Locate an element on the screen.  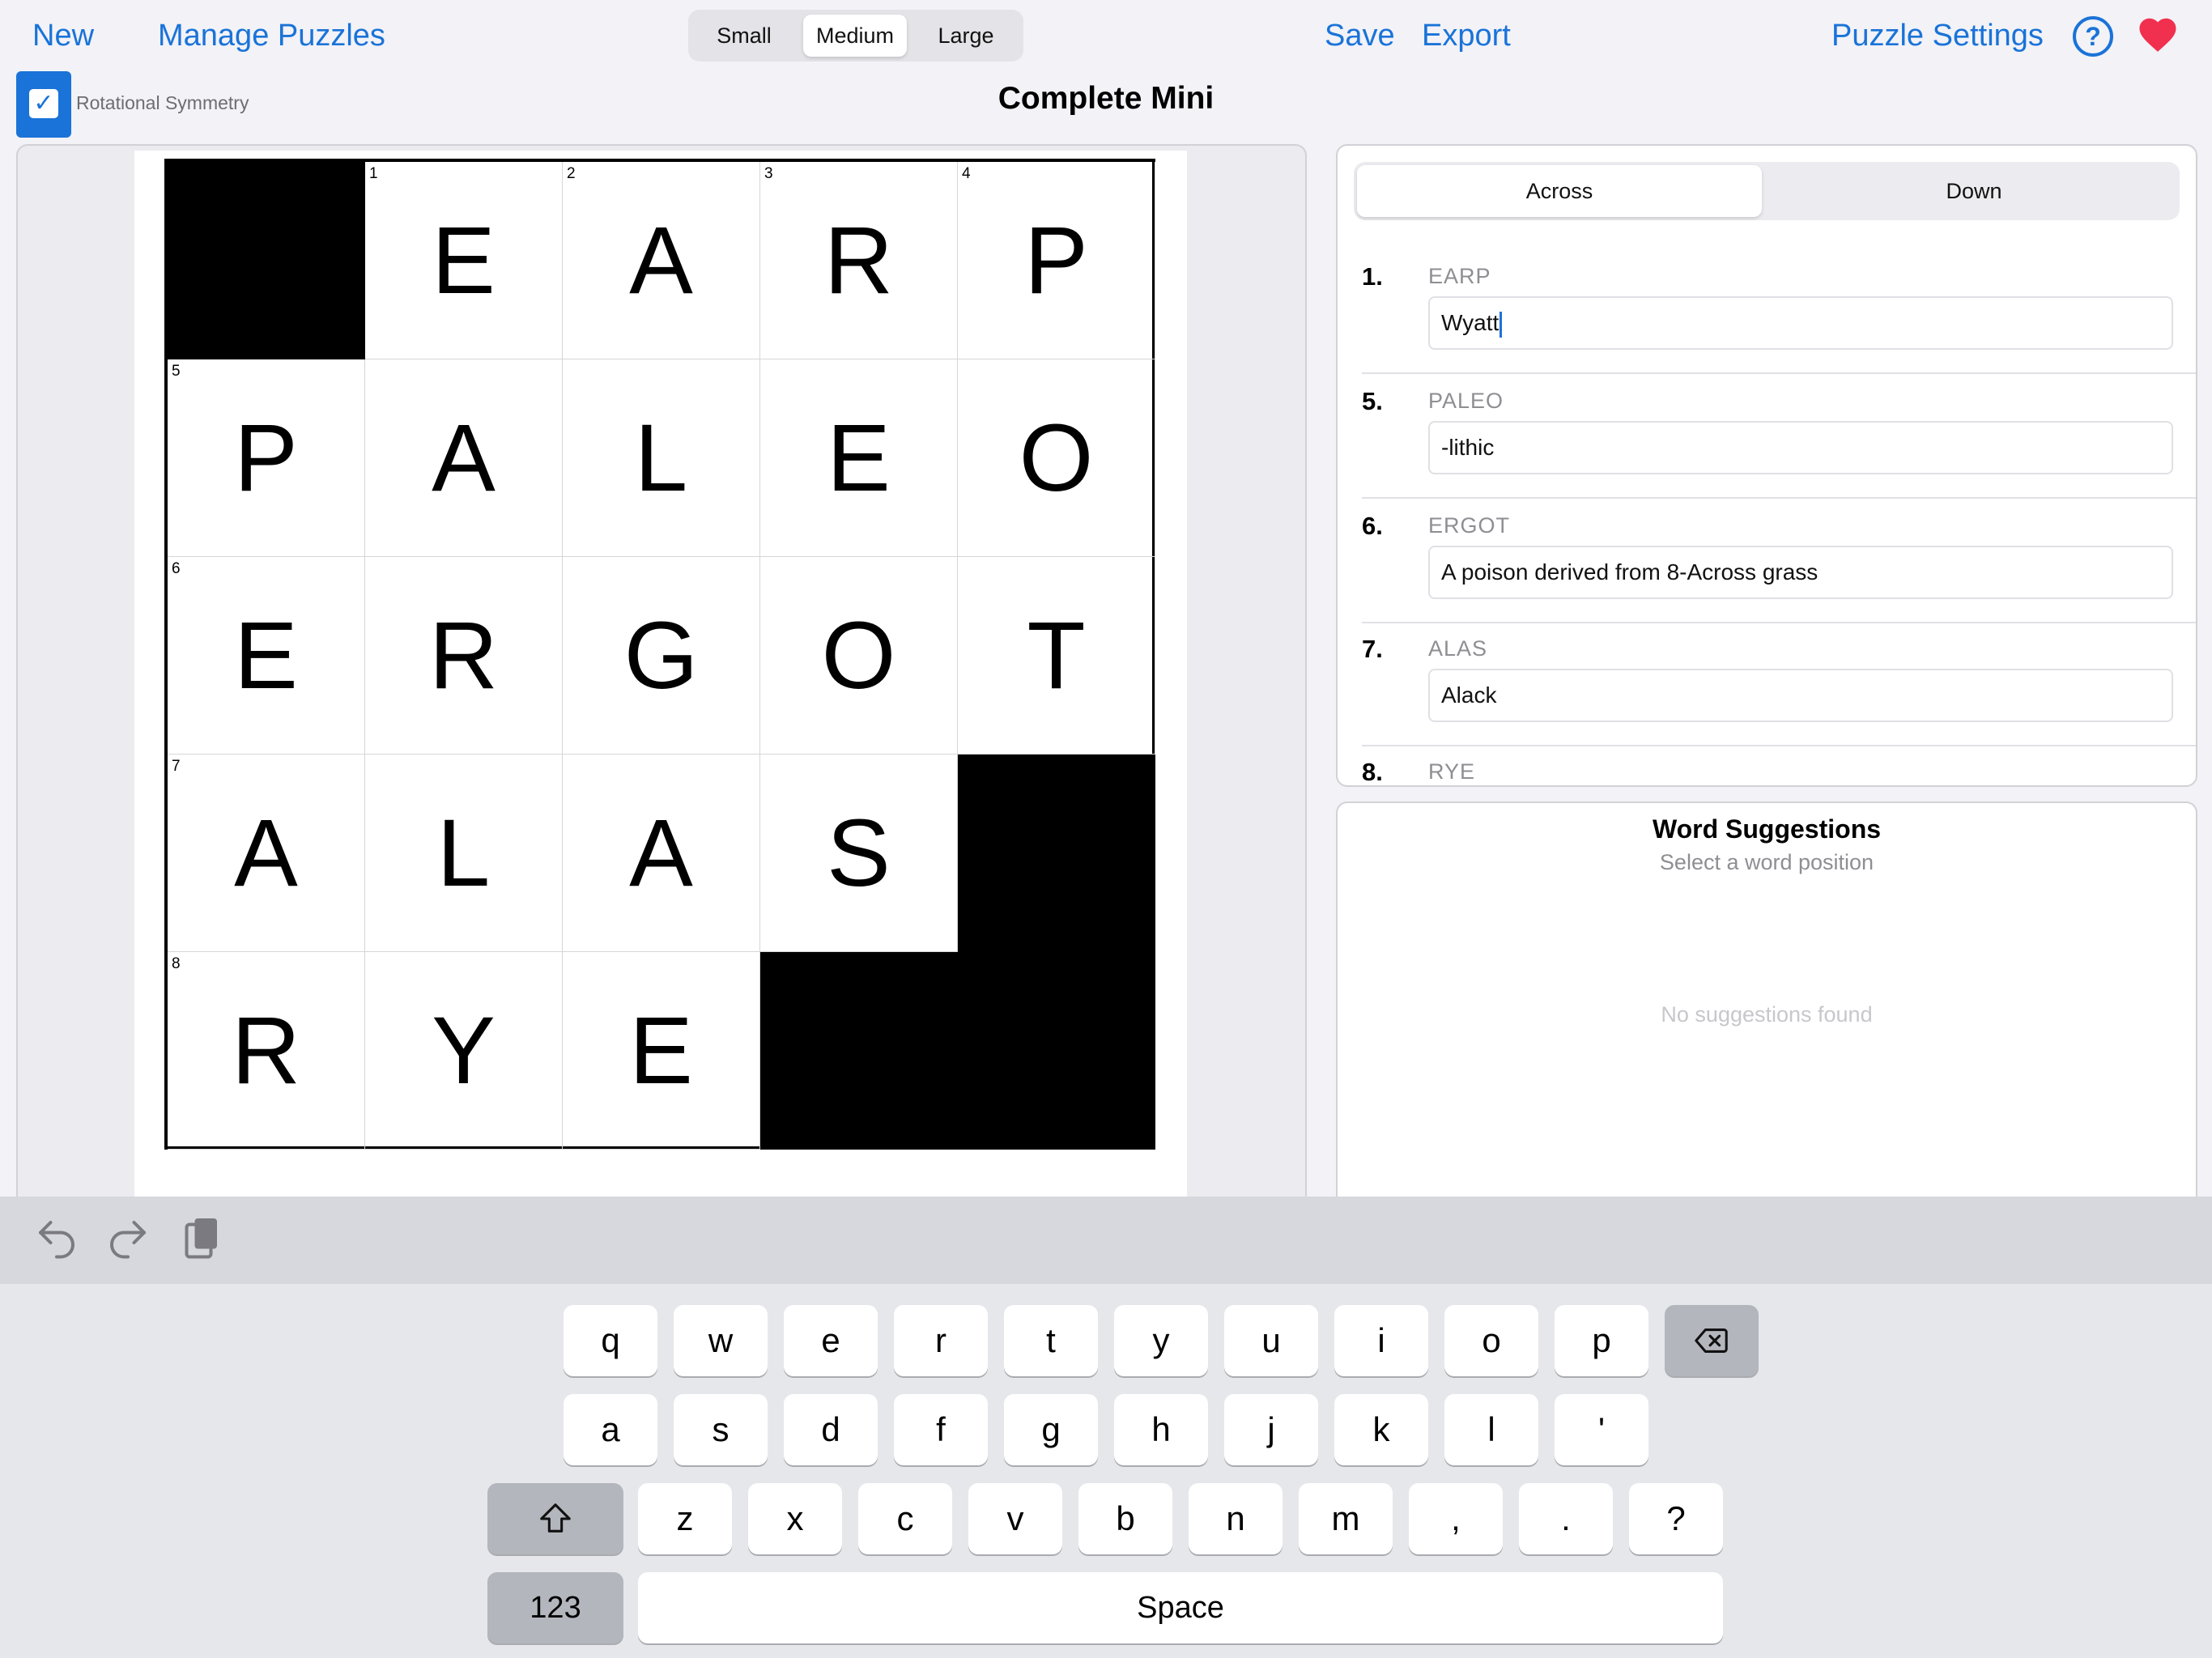
grid-cell: 4P is located at coordinates (1056, 260).